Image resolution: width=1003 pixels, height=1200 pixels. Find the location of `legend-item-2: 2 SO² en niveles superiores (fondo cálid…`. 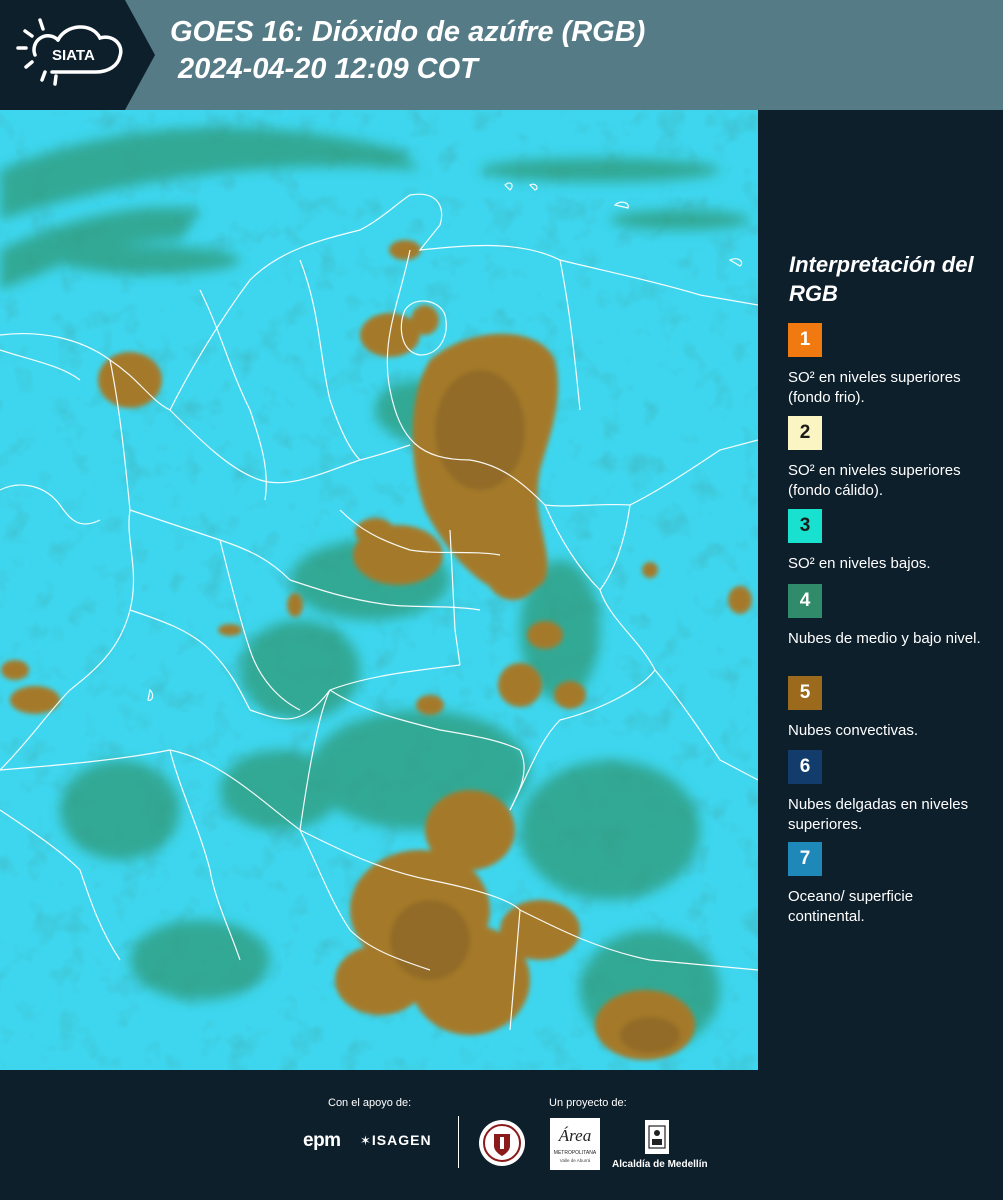

legend-item-2: 2 SO² en niveles superiores (fondo cálid… is located at coordinates (888, 458).